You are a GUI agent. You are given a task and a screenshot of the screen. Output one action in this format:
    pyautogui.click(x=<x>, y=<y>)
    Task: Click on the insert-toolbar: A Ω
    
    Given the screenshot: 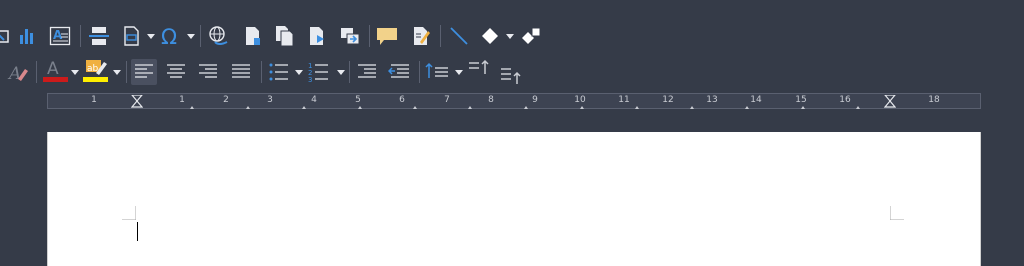 What is the action you would take?
    pyautogui.click(x=512, y=36)
    